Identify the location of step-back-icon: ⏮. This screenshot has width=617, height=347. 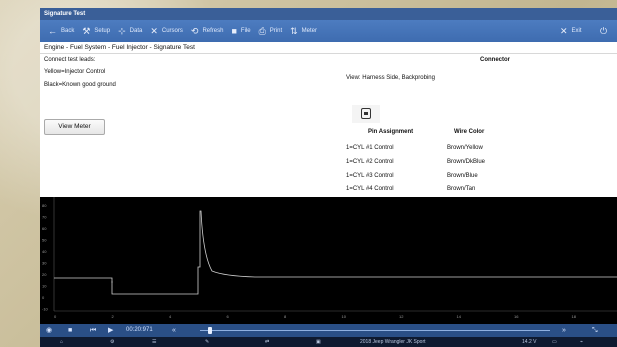
(93, 330).